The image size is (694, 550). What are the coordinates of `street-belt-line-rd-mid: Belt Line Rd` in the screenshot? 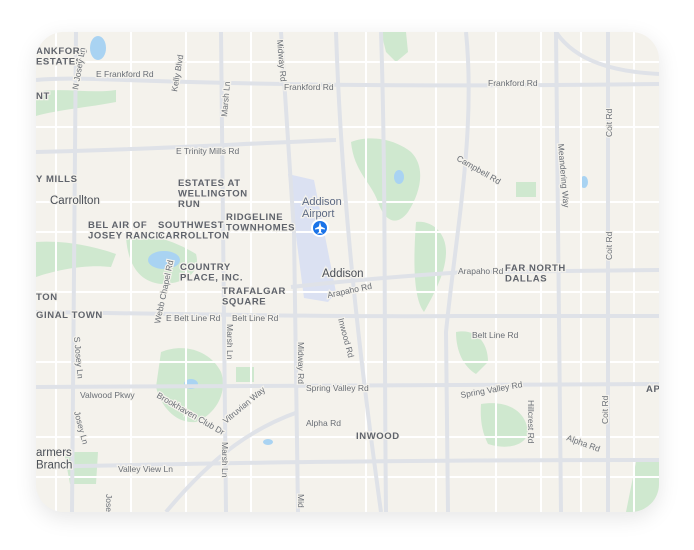 It's located at (255, 318).